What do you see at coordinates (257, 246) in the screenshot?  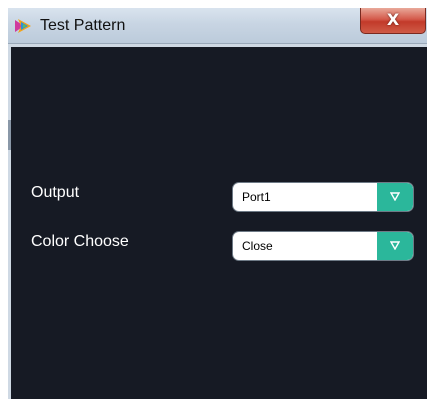 I see `color-choose-select-value: Close` at bounding box center [257, 246].